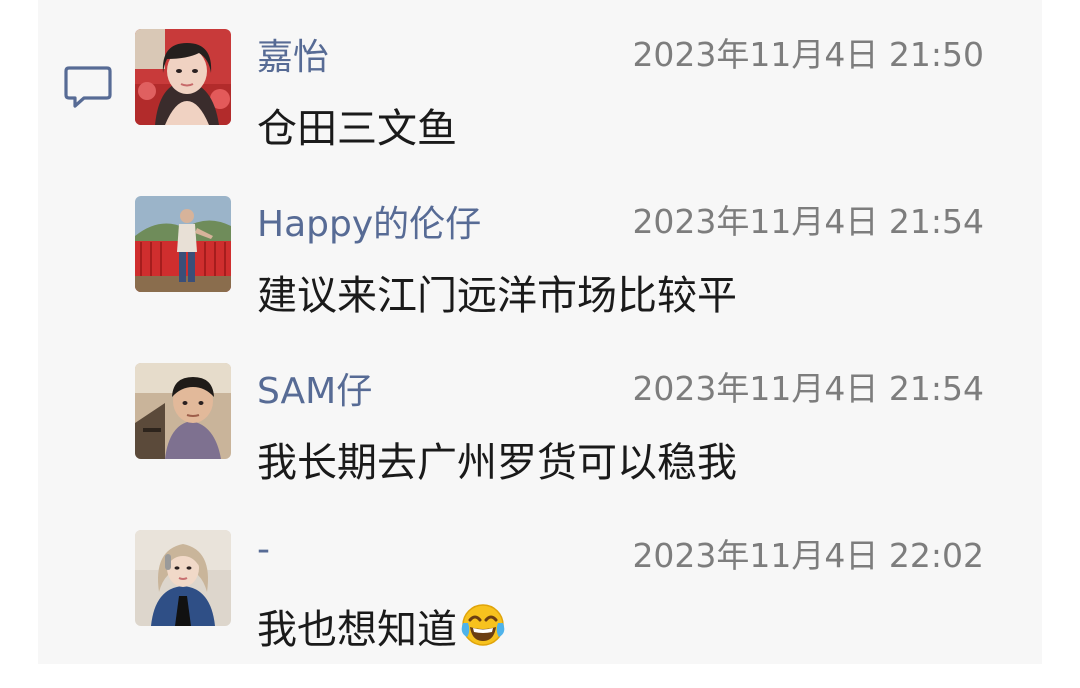 This screenshot has width=1080, height=688. I want to click on comment-text: 我长期去广州罗货可以稳我, so click(497, 463).